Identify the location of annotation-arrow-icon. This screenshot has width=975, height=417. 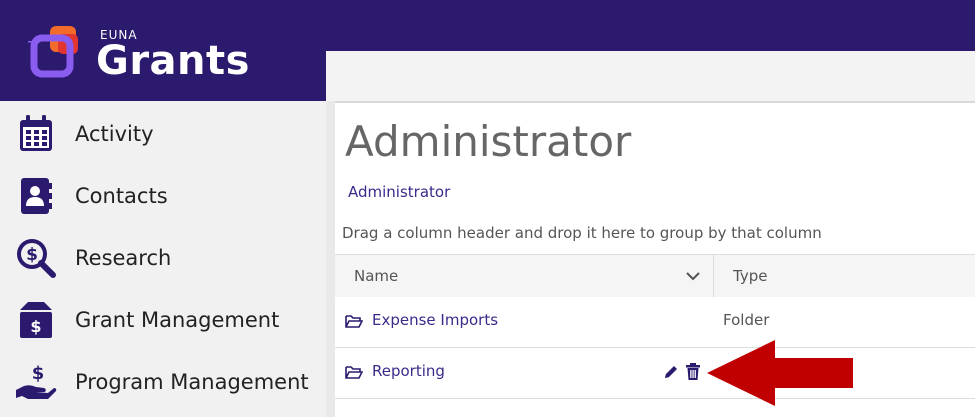
(780, 373).